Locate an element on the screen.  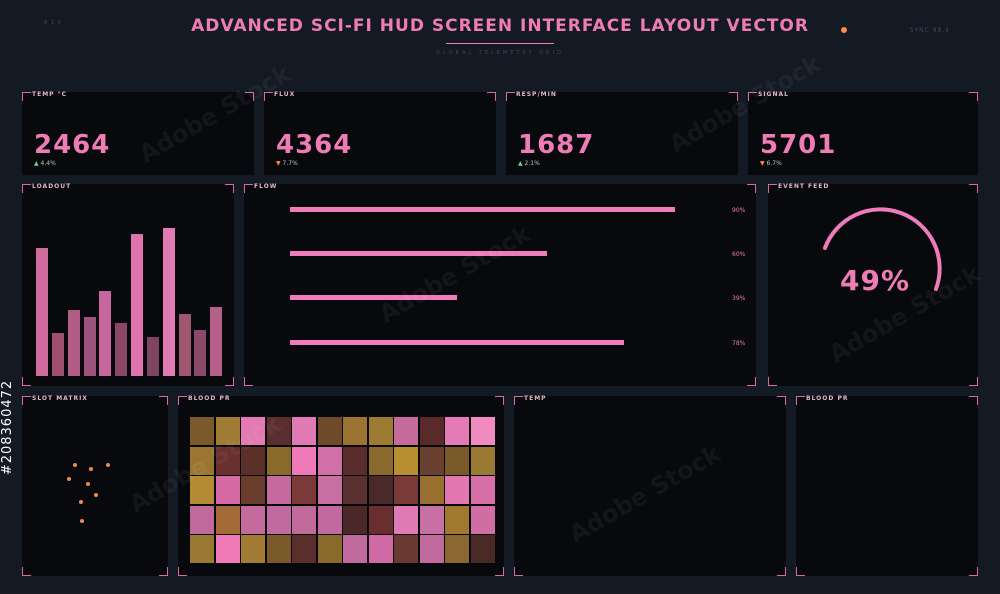
stat-panel-signal: SIGNAL 5701 ▼ 6.7% is located at coordinates (863, 133).